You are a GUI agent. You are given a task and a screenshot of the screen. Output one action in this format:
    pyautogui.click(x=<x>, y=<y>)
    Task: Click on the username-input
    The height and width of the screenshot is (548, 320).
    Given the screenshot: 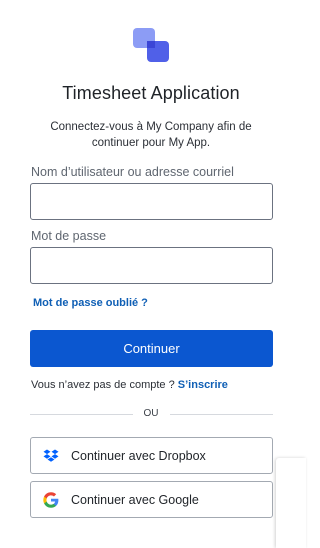 What is the action you would take?
    pyautogui.click(x=151, y=201)
    